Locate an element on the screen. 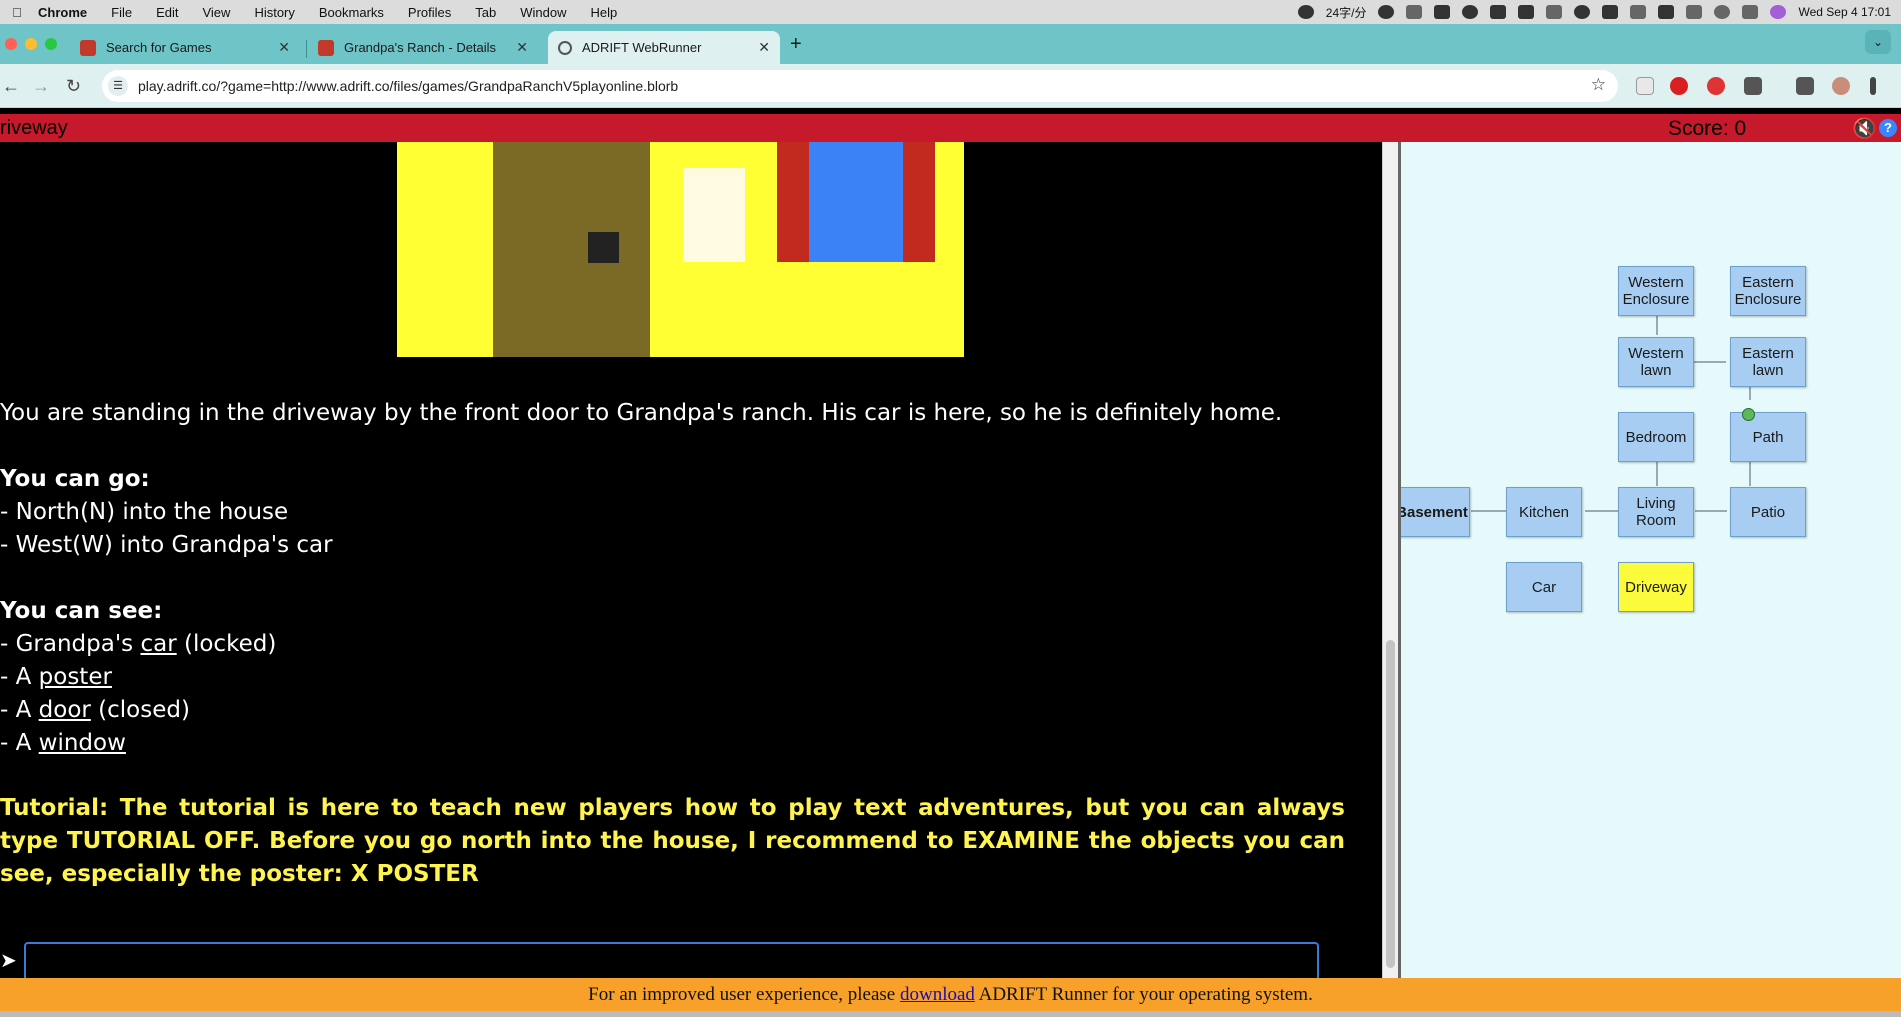 This screenshot has width=1901, height=1017. menu-view: View is located at coordinates (216, 12).